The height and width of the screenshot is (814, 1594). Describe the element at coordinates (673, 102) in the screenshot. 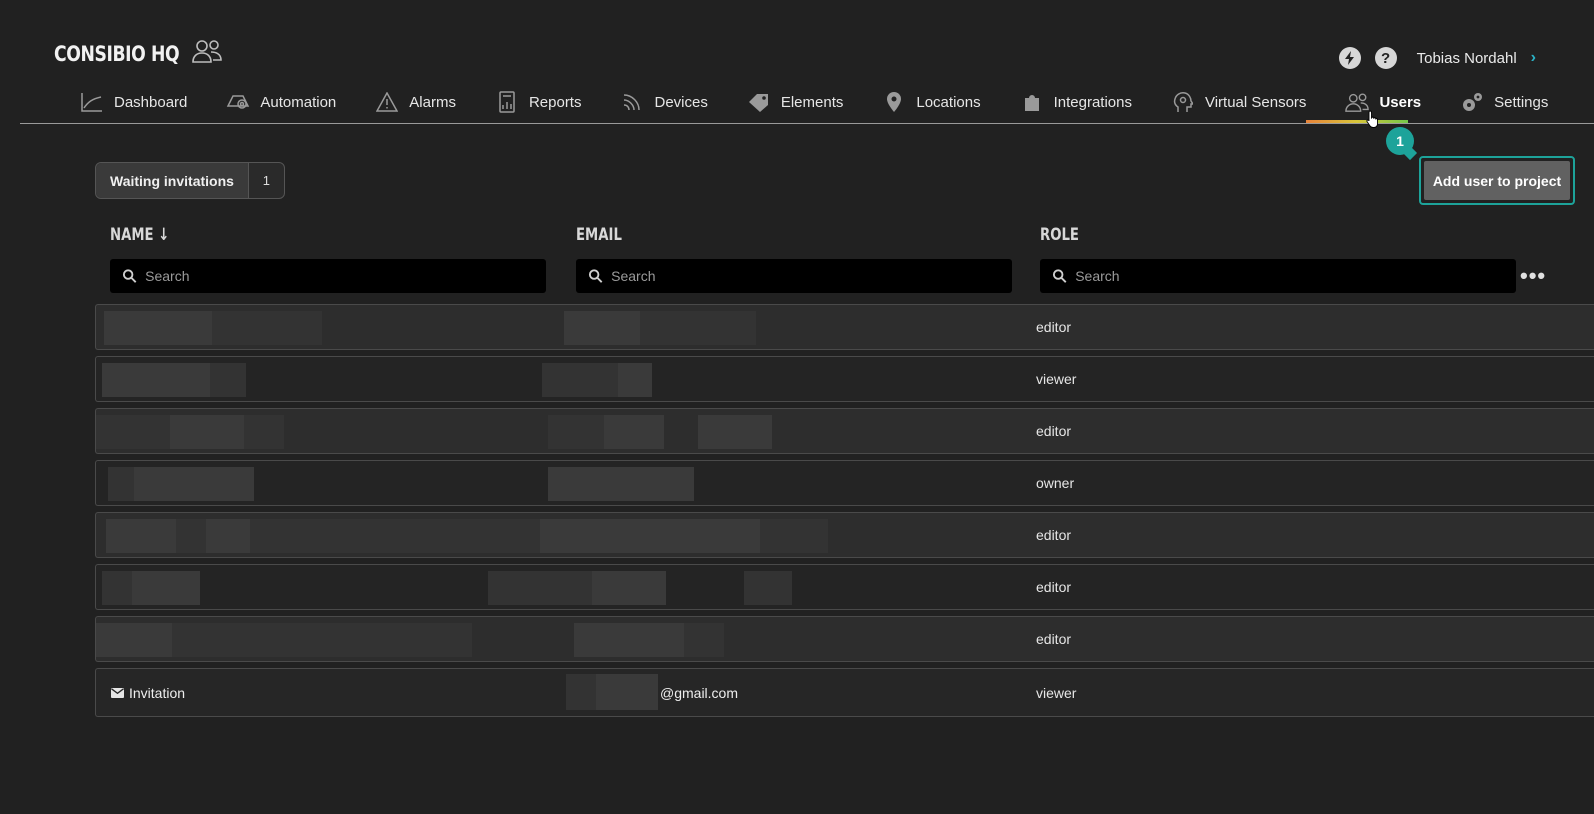

I see `nav-devices: Devices` at that location.